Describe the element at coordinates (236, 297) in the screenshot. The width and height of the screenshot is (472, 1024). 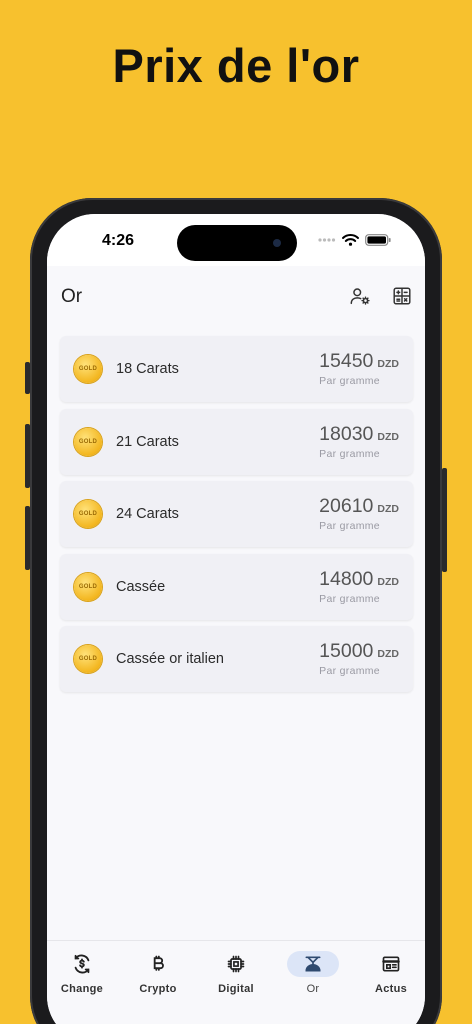
I see `app-header: Or` at that location.